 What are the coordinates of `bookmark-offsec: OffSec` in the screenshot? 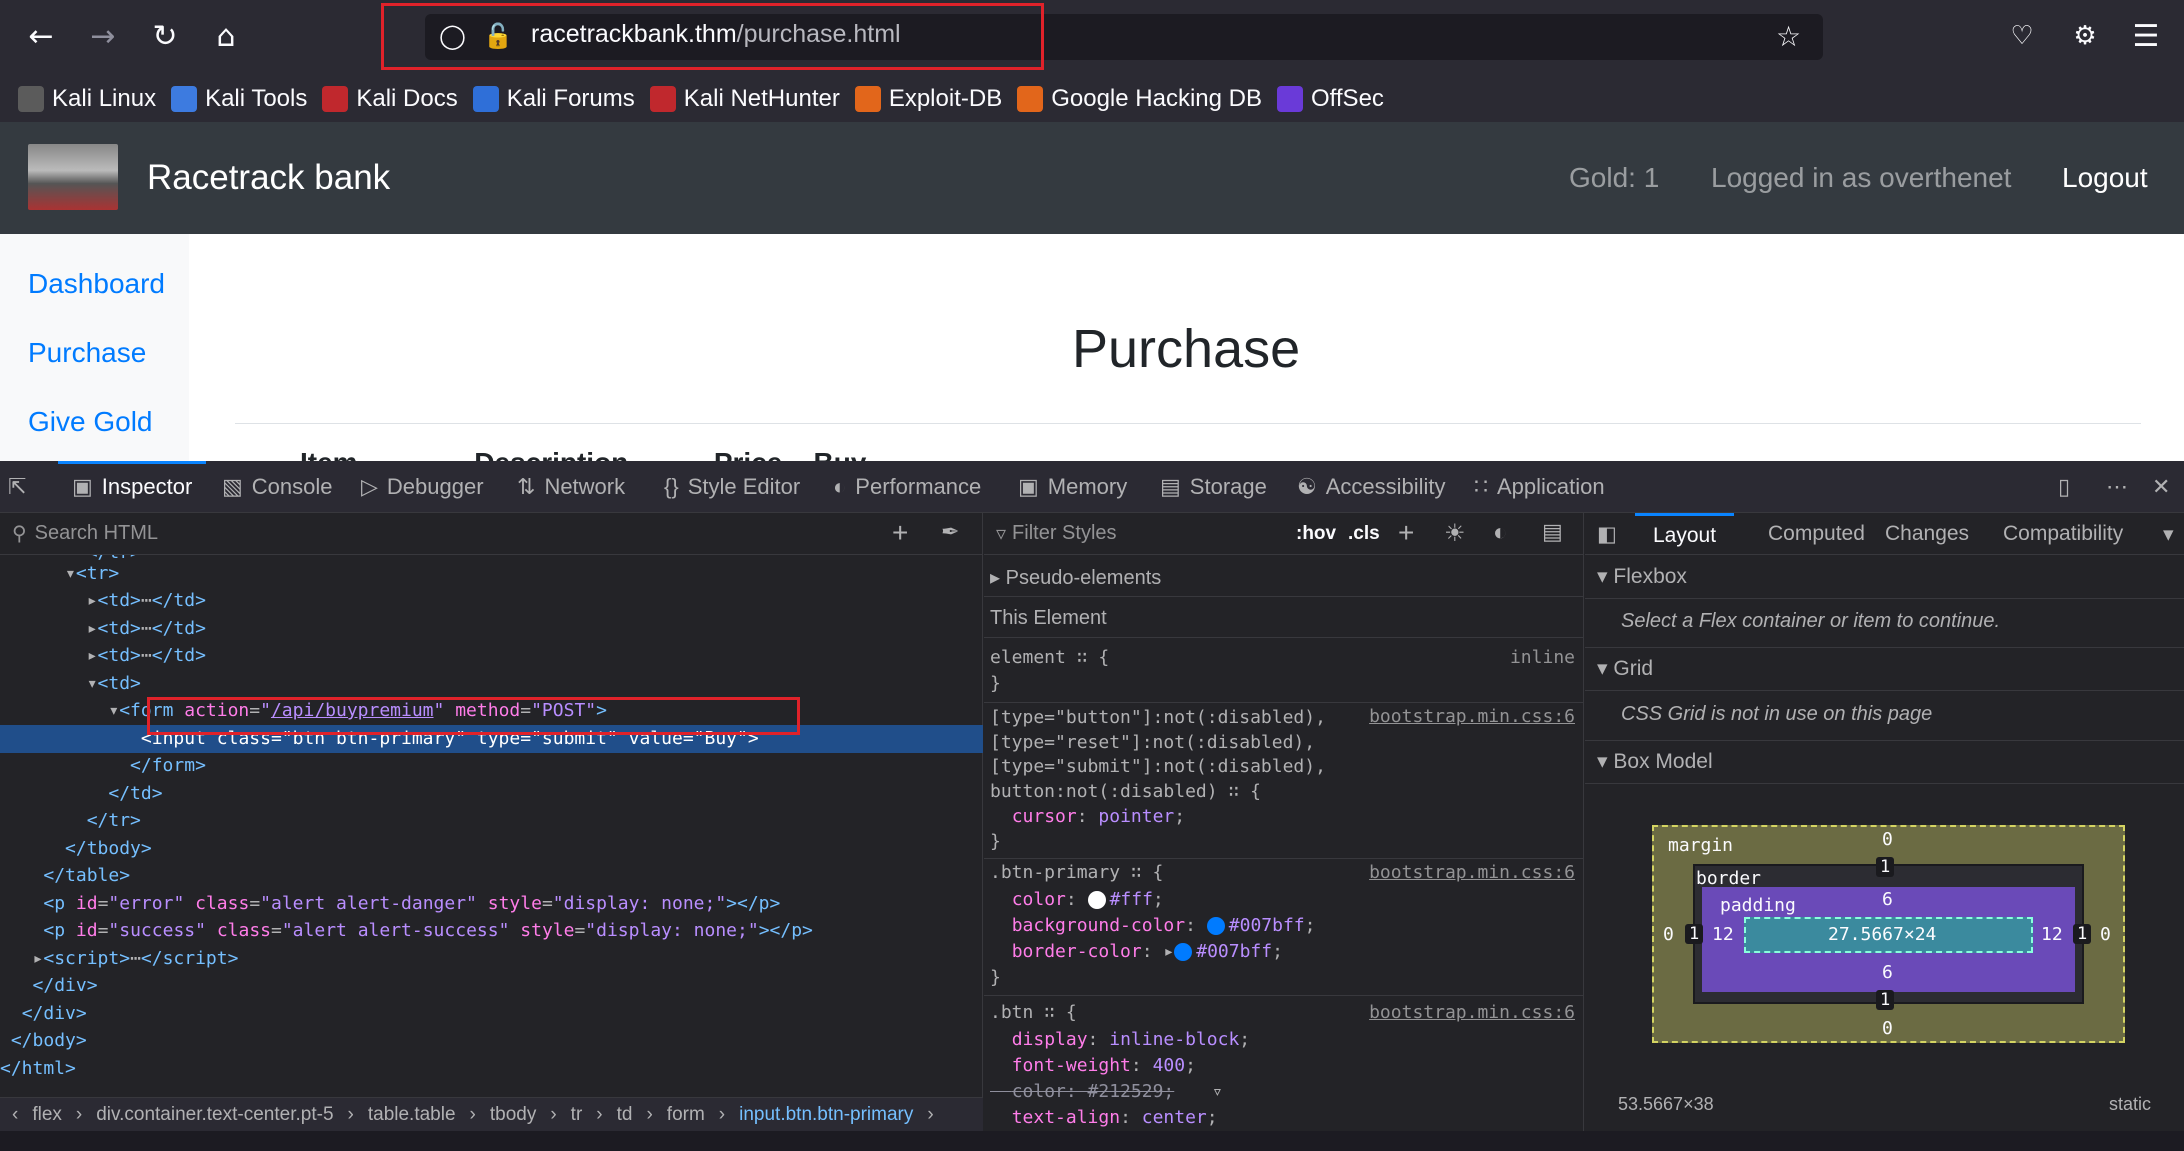 It's located at (1330, 99).